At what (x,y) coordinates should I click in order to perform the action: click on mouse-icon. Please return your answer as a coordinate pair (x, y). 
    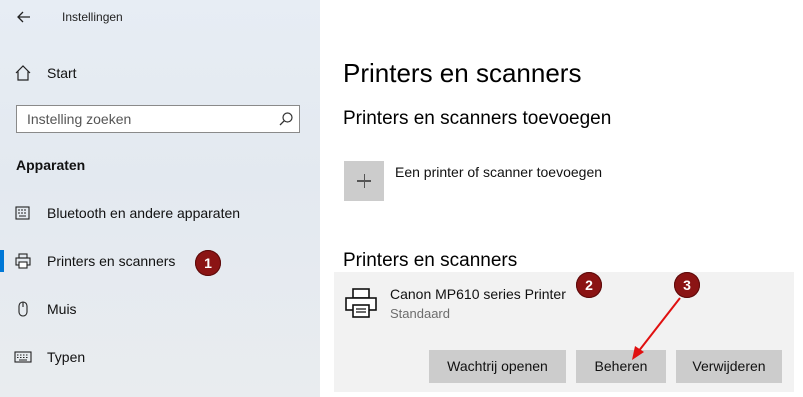
    Looking at the image, I should click on (23, 309).